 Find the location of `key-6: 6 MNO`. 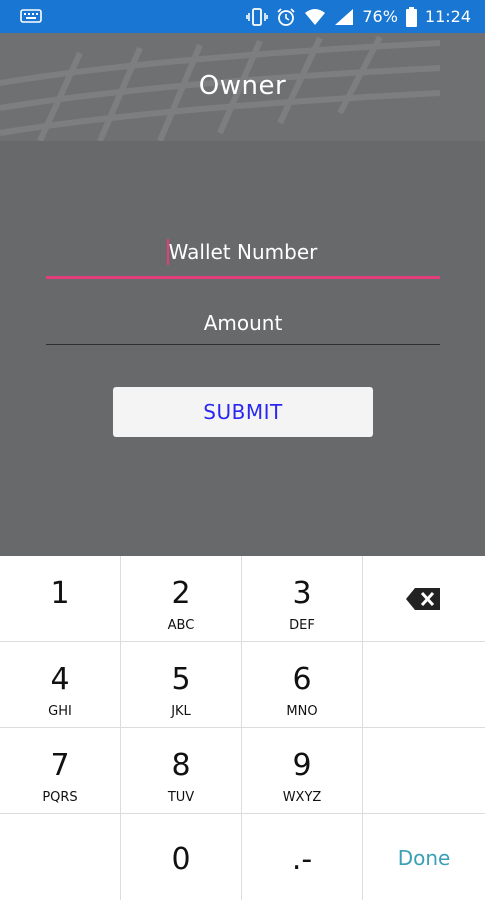

key-6: 6 MNO is located at coordinates (302, 685).